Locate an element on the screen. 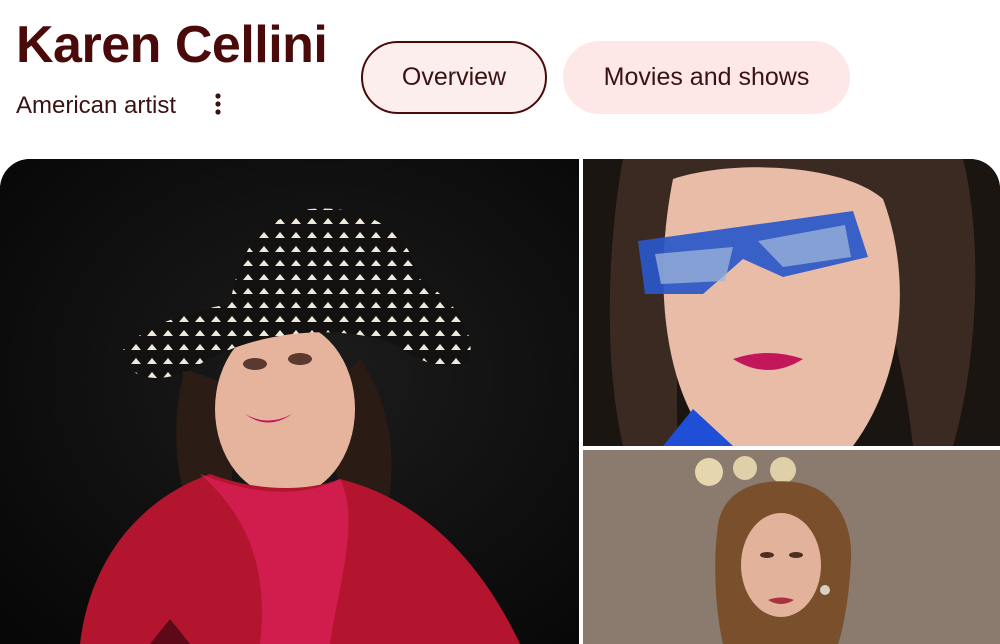  more-vertical-icon is located at coordinates (218, 104).